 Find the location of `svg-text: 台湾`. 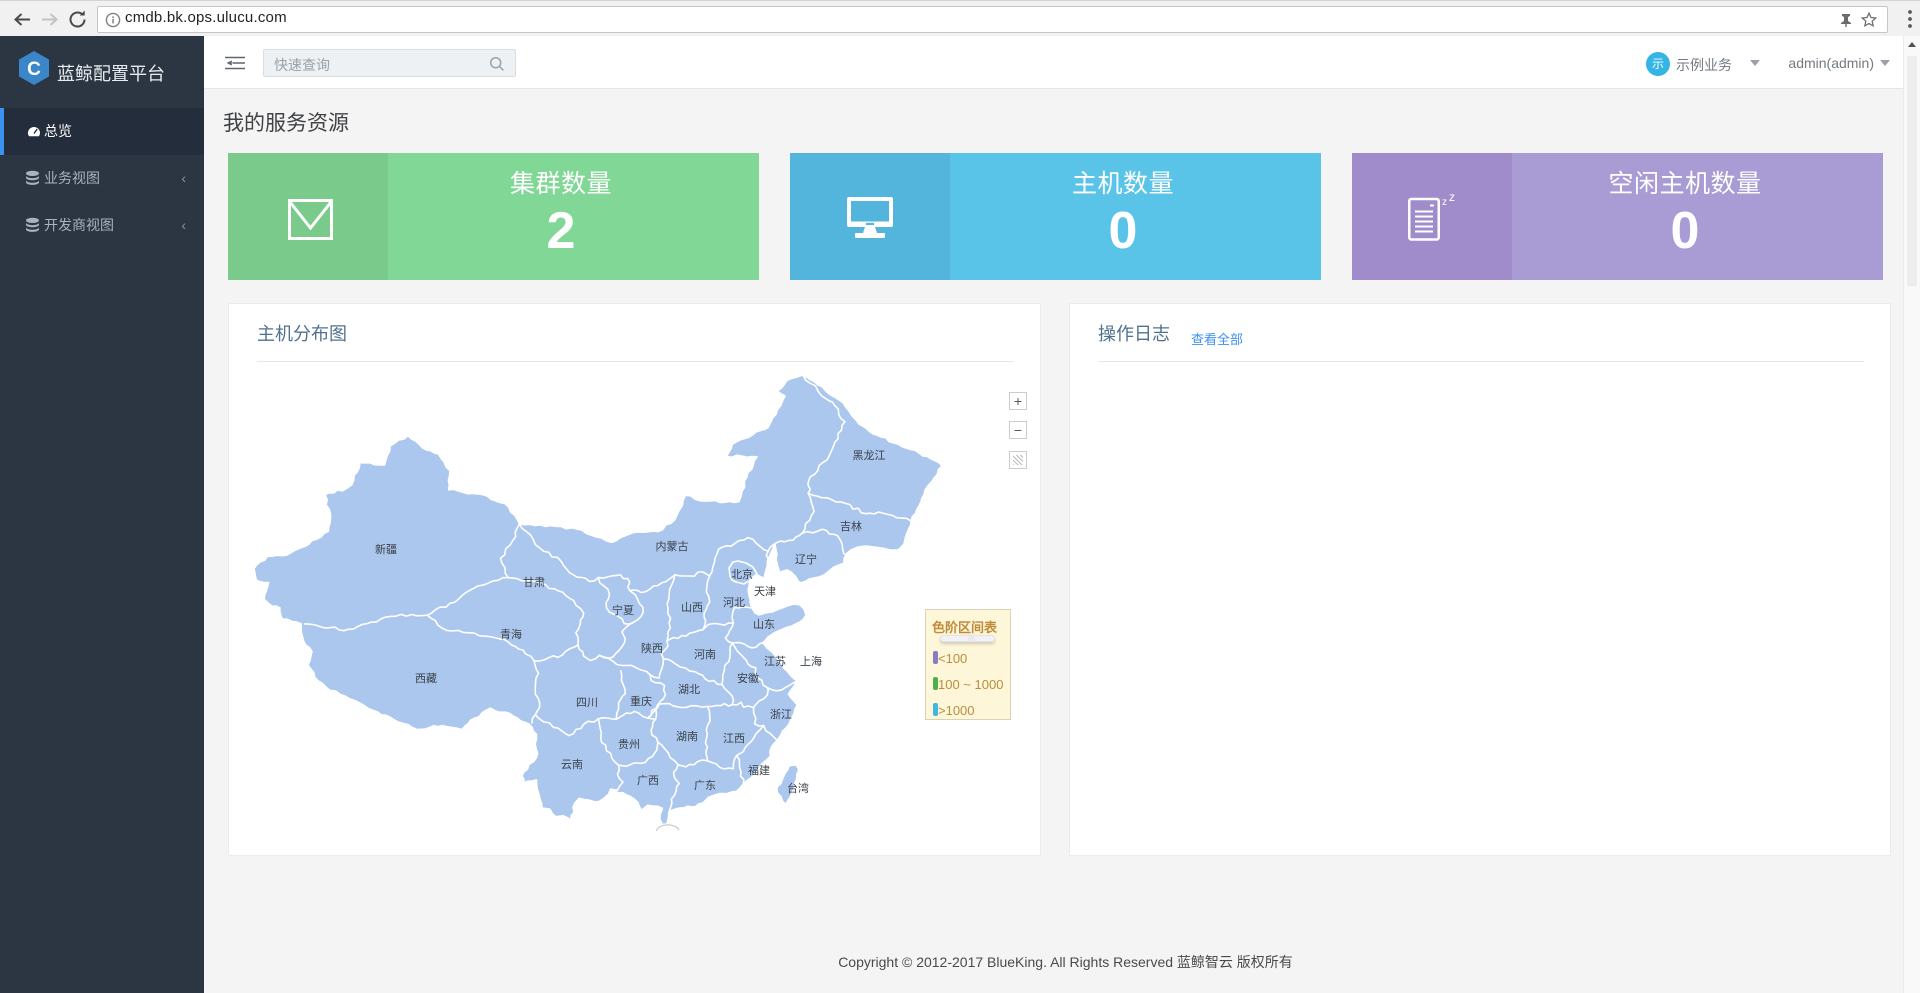

svg-text: 台湾 is located at coordinates (798, 788).